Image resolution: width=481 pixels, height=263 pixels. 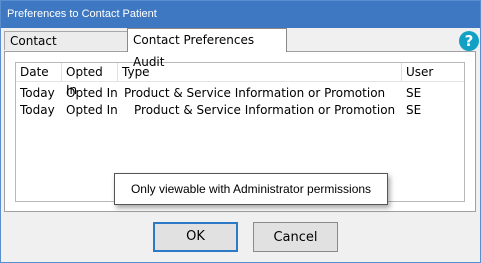 What do you see at coordinates (295, 237) in the screenshot?
I see `cancel-button: Cancel` at bounding box center [295, 237].